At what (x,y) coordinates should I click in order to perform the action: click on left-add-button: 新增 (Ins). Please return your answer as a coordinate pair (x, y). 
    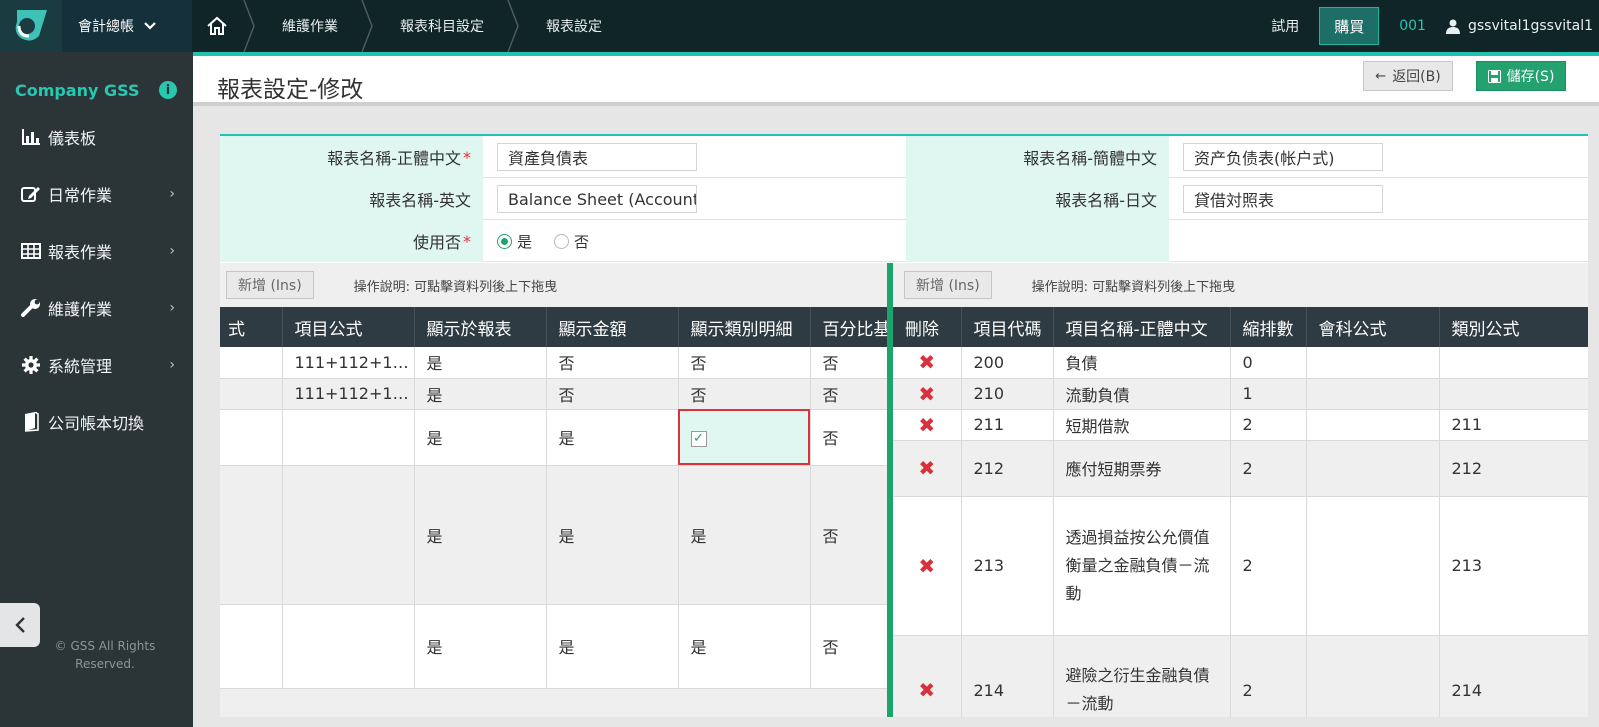
    Looking at the image, I should click on (270, 285).